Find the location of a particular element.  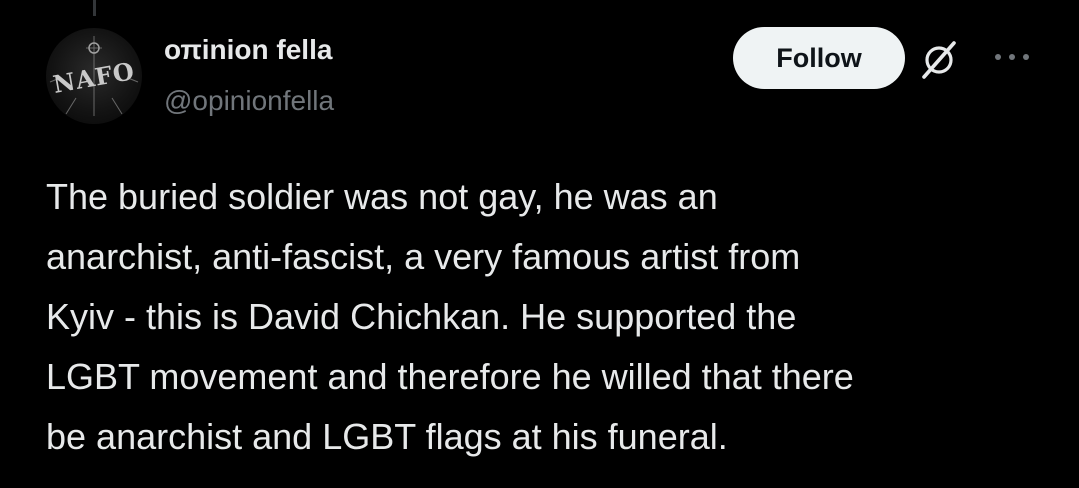

avatar: NAFO is located at coordinates (94, 76).